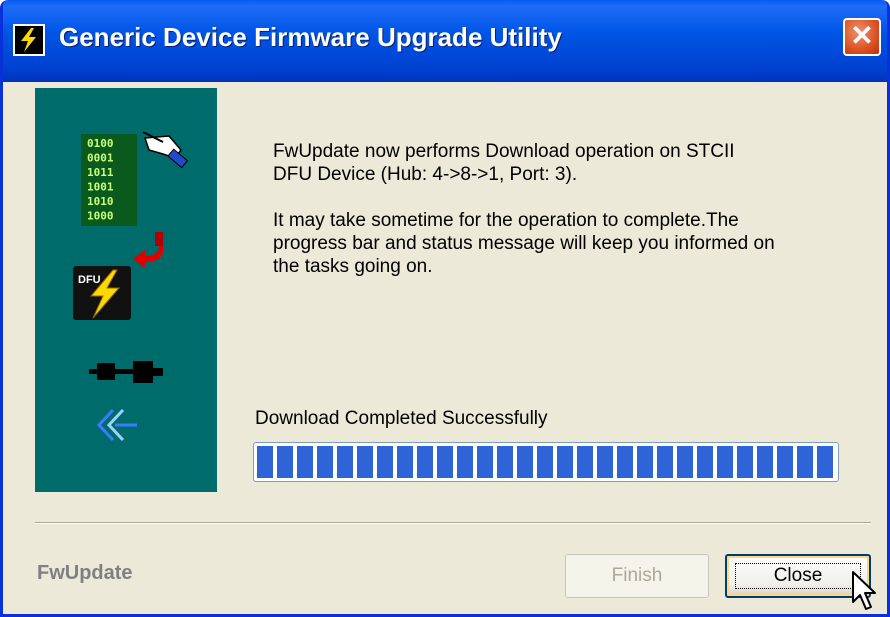  Describe the element at coordinates (165, 150) in the screenshot. I see `hand-pen-icon` at that location.